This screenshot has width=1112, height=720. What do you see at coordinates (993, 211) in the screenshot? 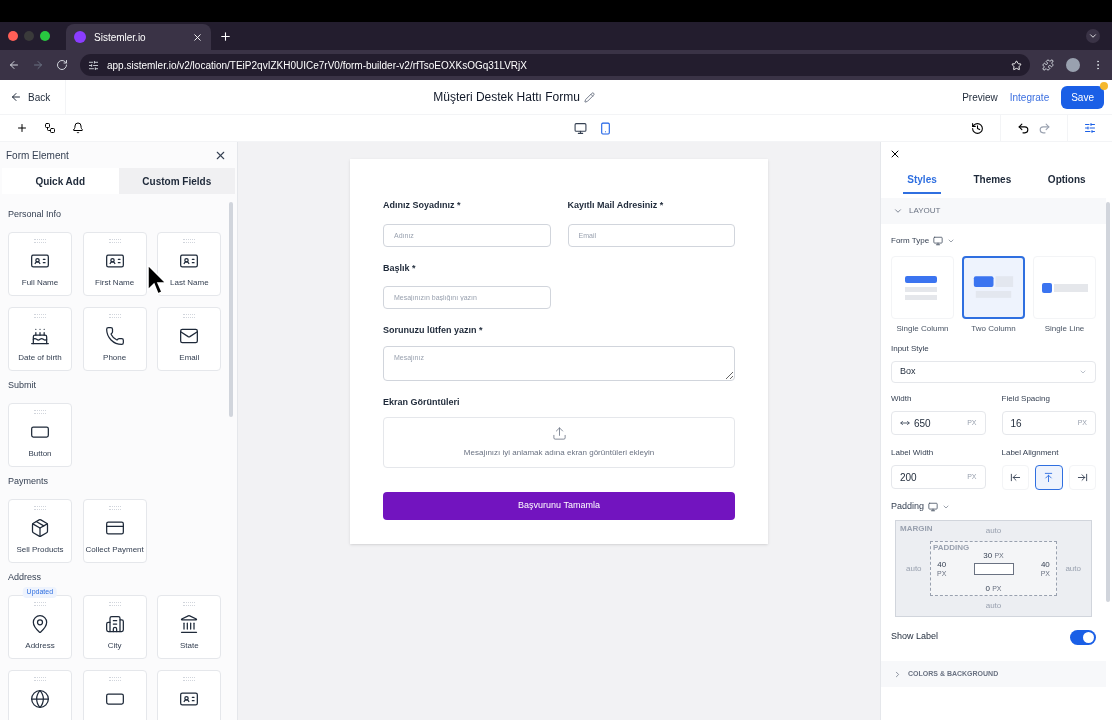
I see `section-header: LAYOUT` at bounding box center [993, 211].